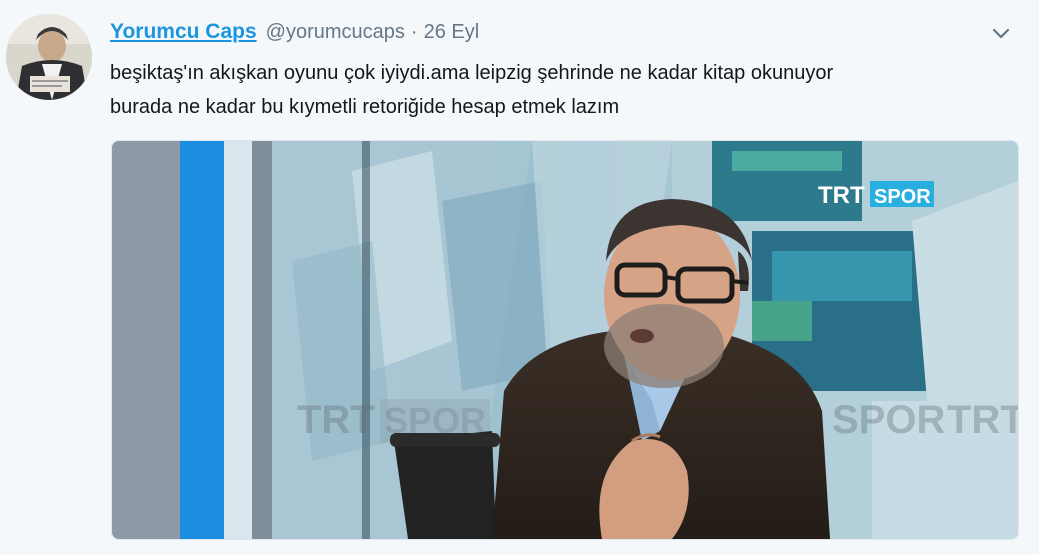  I want to click on chevron-down-icon, so click(1001, 34).